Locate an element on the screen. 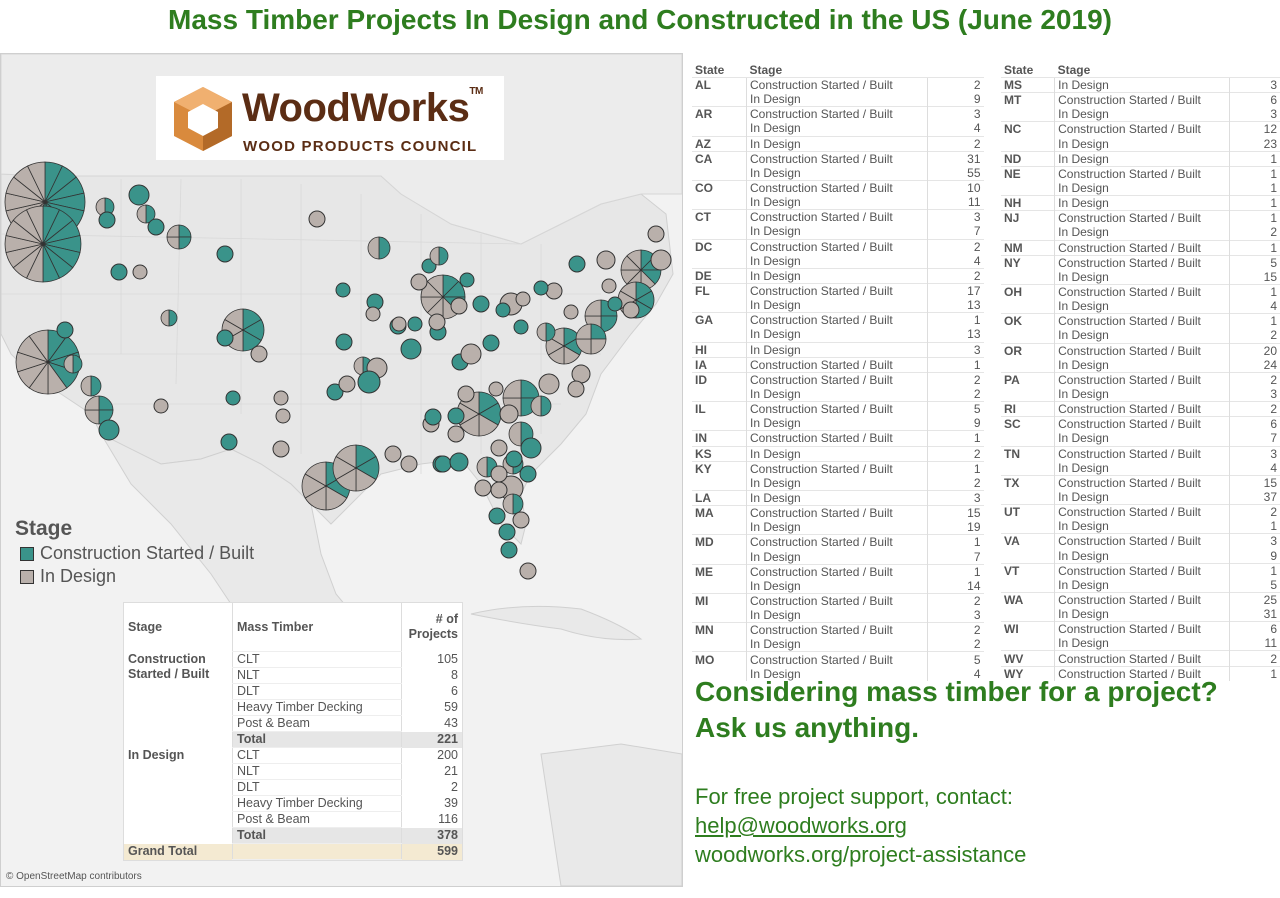 The image size is (1280, 898). state-count: 37 is located at coordinates (1254, 497).